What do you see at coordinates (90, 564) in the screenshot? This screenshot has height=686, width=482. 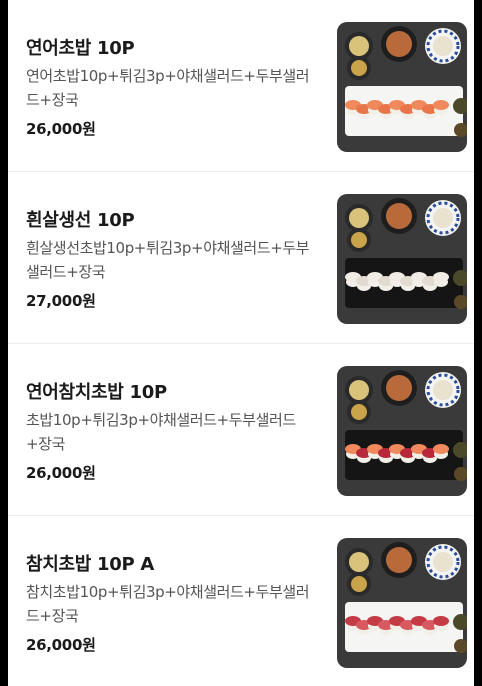 I see `menu-item-name: 참치초밥 10P A` at bounding box center [90, 564].